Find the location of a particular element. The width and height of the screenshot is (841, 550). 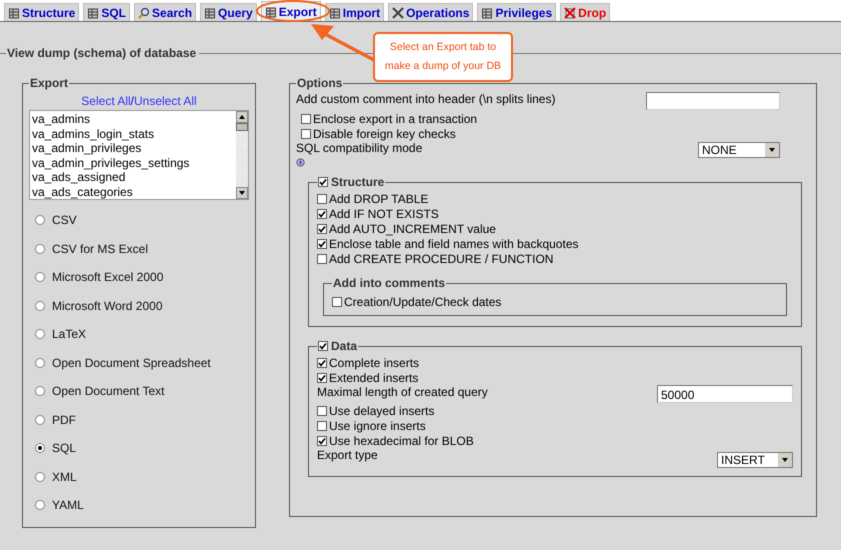

option-label: Add AUTO_INCREMENT value is located at coordinates (412, 229).